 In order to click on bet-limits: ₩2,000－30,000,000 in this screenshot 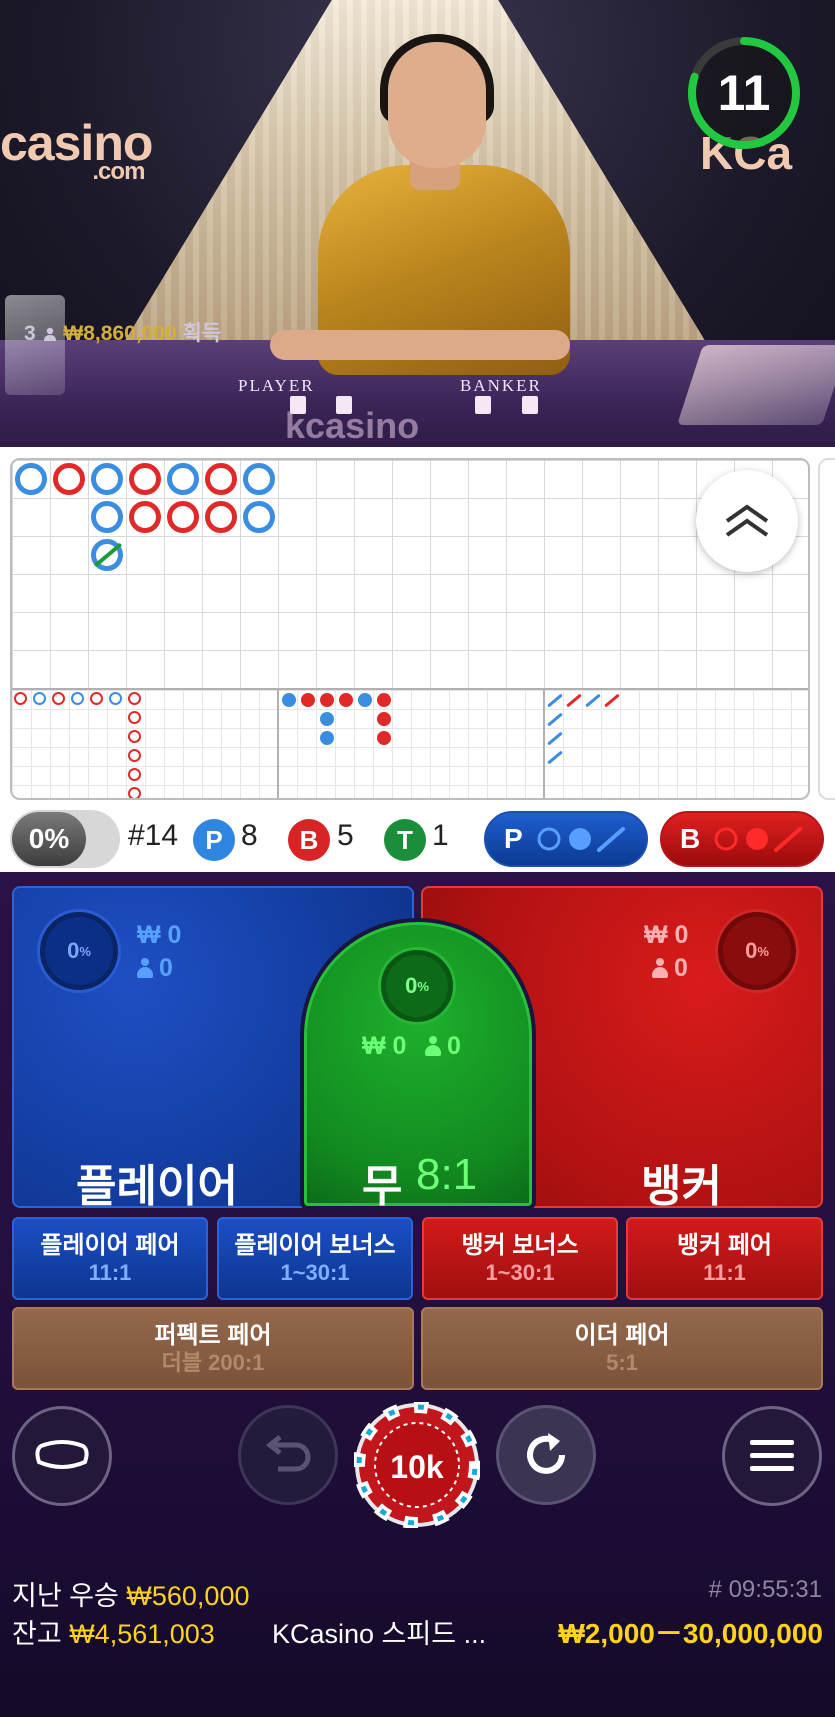, I will do `click(690, 1633)`.